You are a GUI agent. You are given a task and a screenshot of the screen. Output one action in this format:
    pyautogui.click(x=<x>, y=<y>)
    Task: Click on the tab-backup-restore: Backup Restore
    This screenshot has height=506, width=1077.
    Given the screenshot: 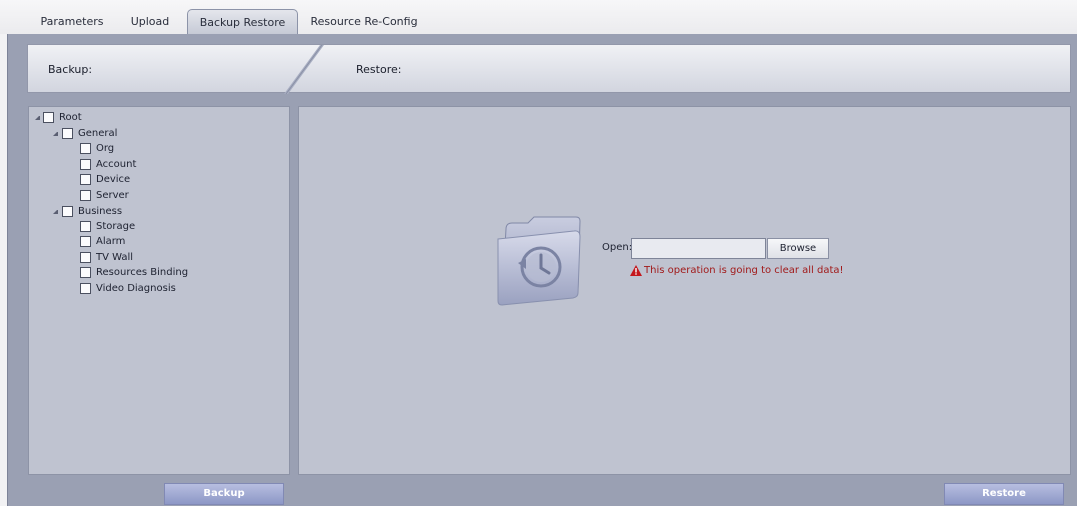 What is the action you would take?
    pyautogui.click(x=242, y=21)
    